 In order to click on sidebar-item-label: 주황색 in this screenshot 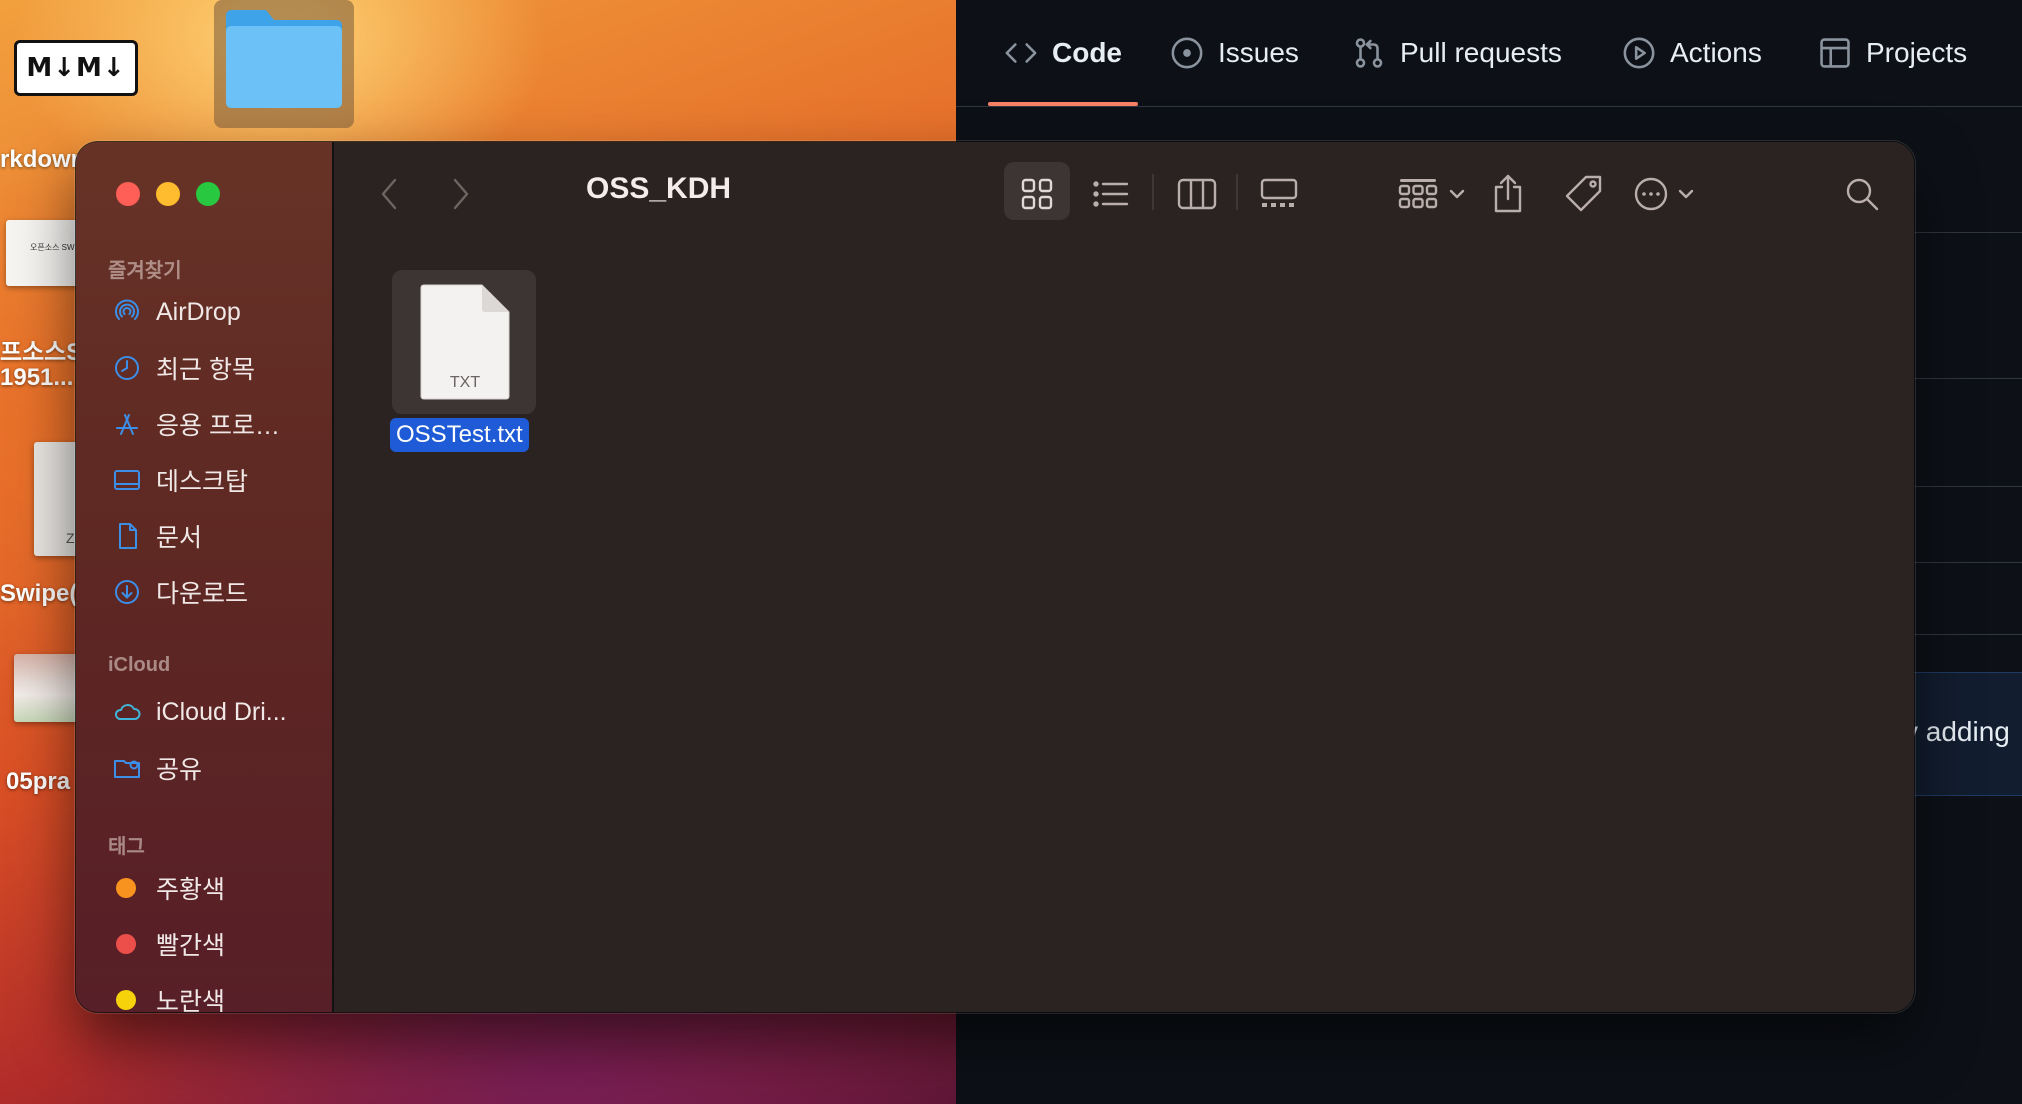, I will do `click(191, 890)`.